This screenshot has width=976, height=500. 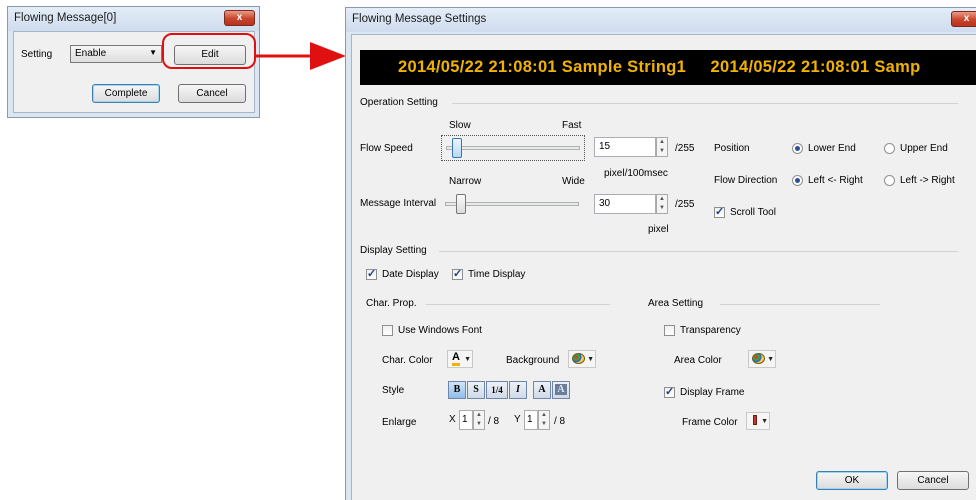 What do you see at coordinates (573, 181) in the screenshot?
I see `wide-label: Wide` at bounding box center [573, 181].